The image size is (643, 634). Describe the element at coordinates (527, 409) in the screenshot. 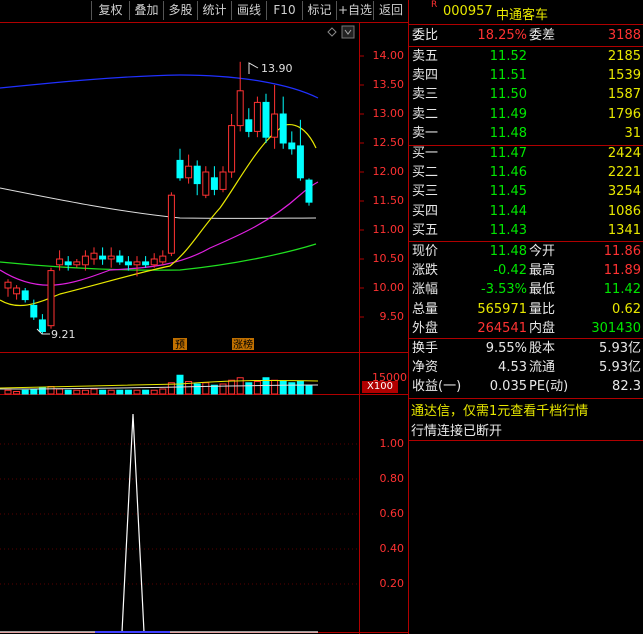

I see `promo-notice: 通达信，仅需1元查看千档行情` at that location.